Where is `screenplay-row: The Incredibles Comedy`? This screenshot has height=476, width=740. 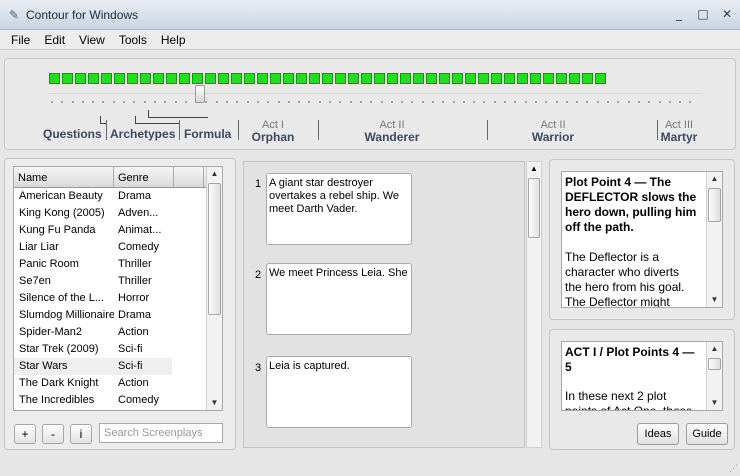
screenplay-row: The Incredibles Comedy is located at coordinates (118, 400).